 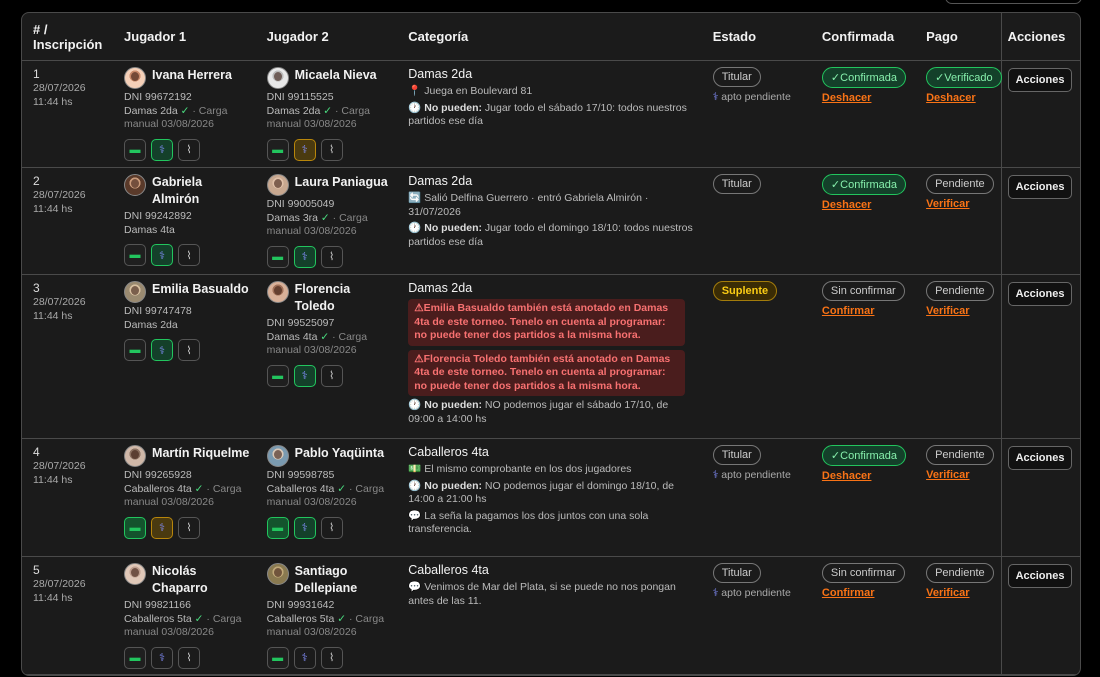 What do you see at coordinates (201, 580) in the screenshot?
I see `player-name: Nicolás Chaparro` at bounding box center [201, 580].